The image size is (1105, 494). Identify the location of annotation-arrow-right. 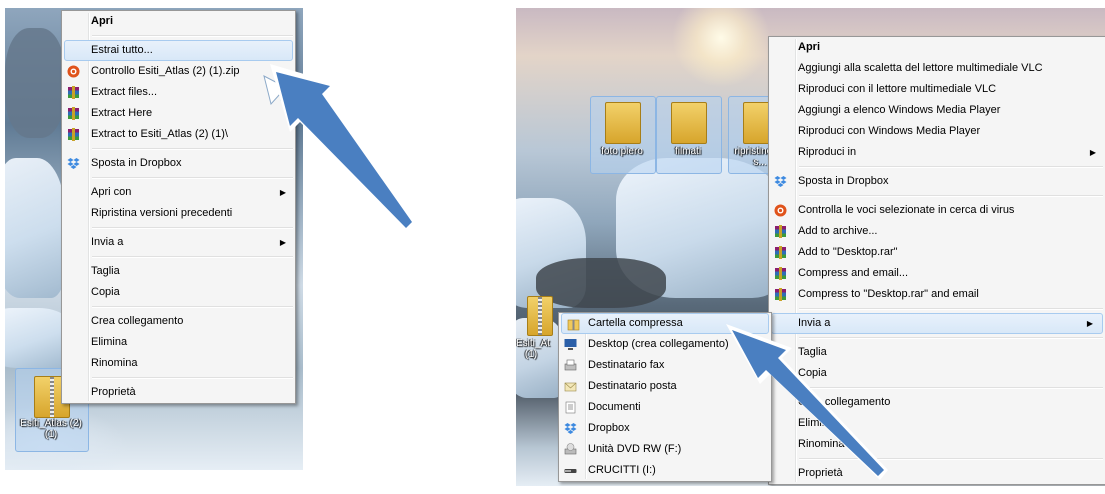
(807, 402).